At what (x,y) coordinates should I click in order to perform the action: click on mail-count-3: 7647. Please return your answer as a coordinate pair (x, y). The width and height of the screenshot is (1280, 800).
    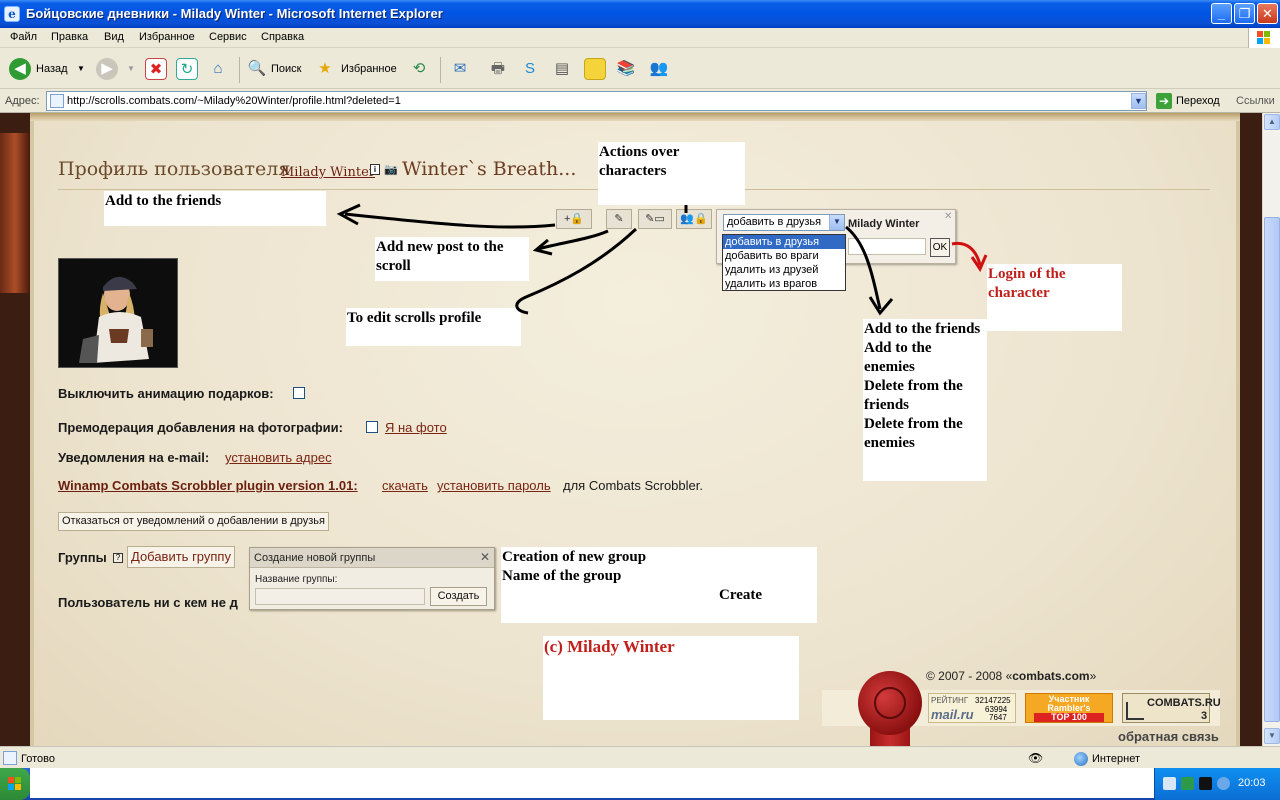
    Looking at the image, I should click on (998, 717).